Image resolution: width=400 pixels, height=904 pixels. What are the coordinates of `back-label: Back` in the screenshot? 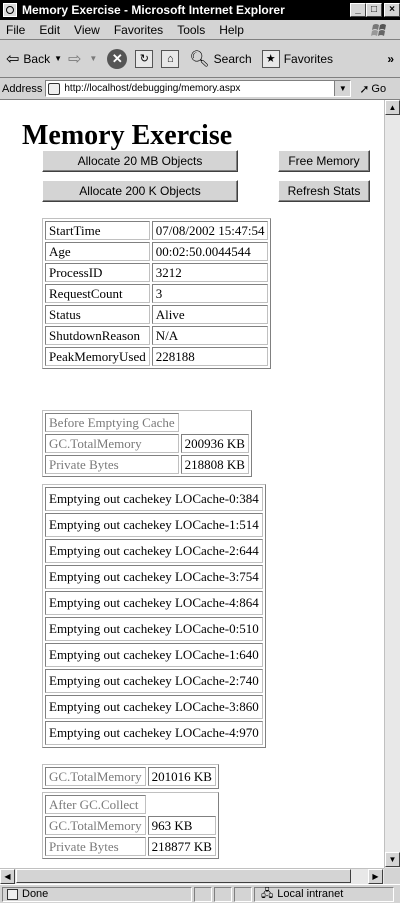 It's located at (37, 58).